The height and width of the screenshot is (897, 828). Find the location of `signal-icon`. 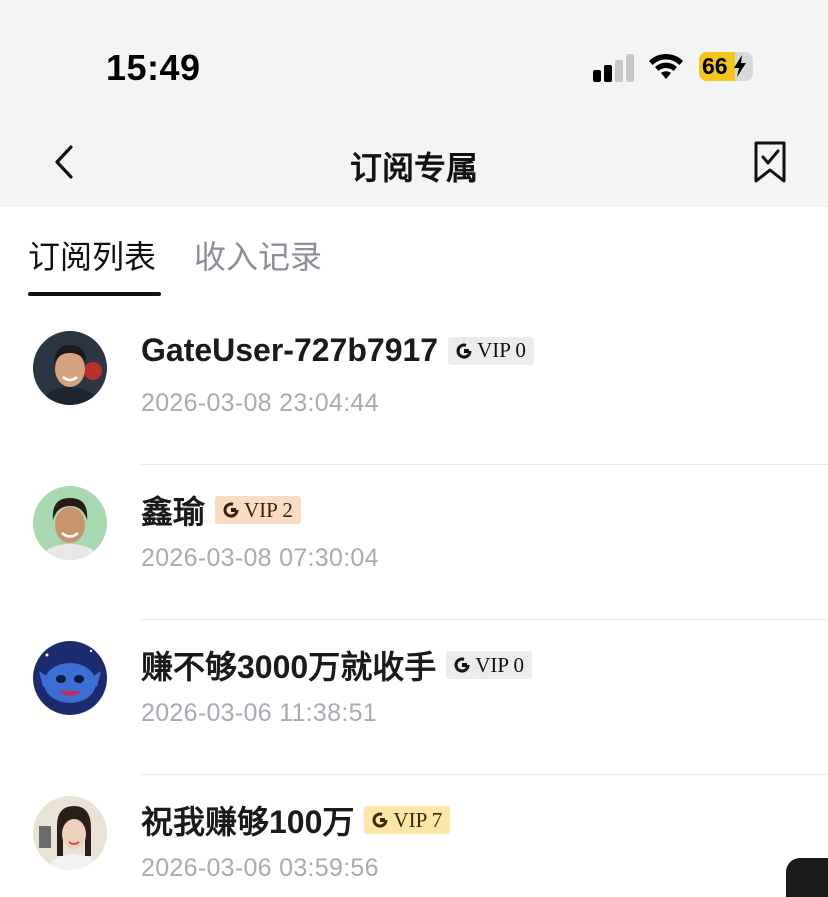

signal-icon is located at coordinates (614, 68).